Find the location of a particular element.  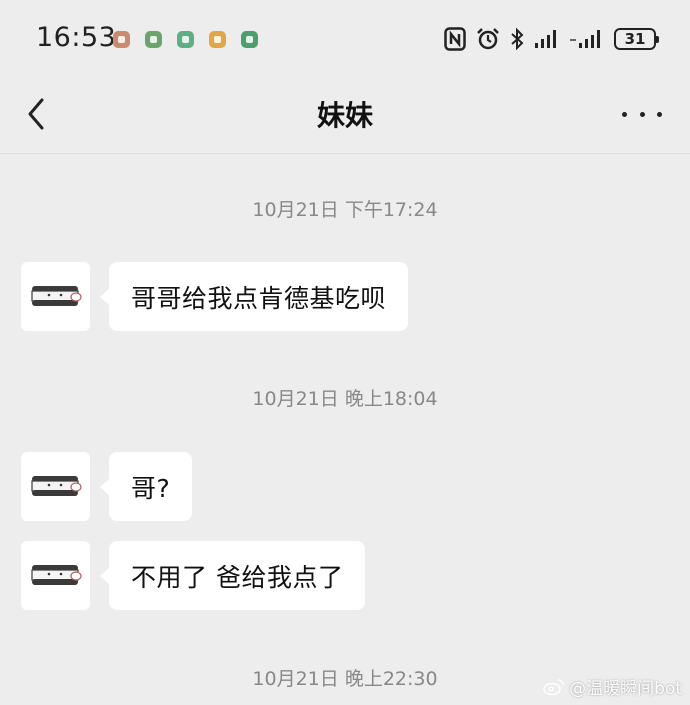

system-icons: 31 is located at coordinates (551, 39).